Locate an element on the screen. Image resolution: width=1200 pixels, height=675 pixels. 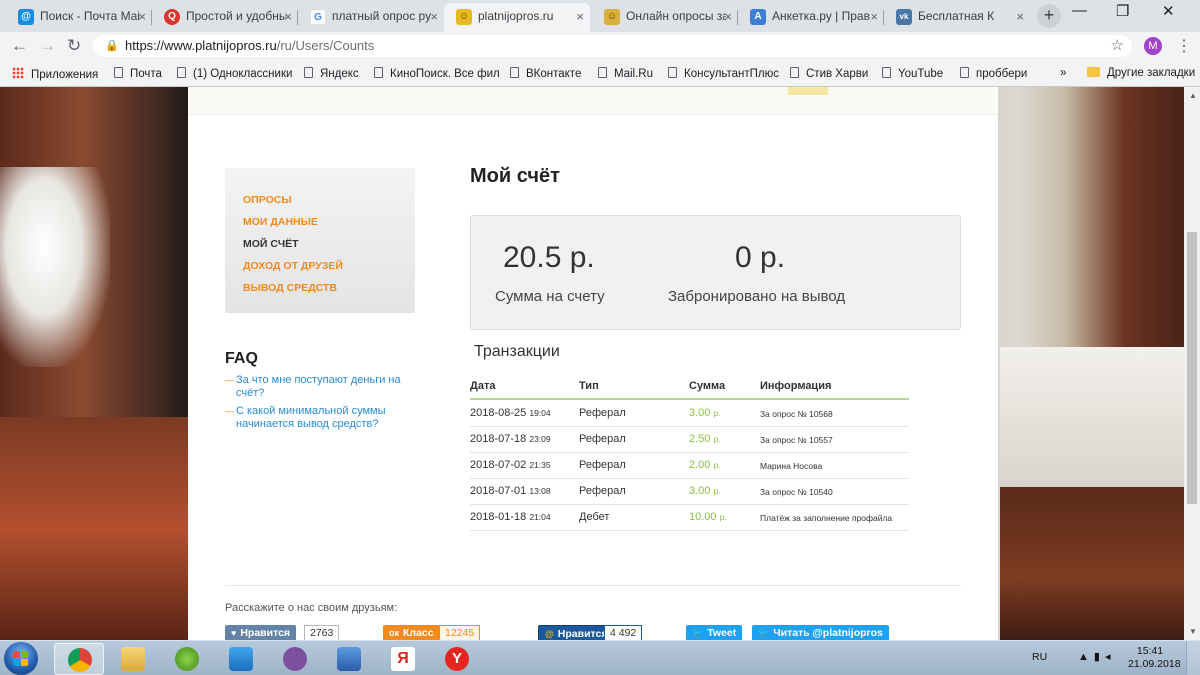
balance-label: Сумма на счету is located at coordinates (550, 296).